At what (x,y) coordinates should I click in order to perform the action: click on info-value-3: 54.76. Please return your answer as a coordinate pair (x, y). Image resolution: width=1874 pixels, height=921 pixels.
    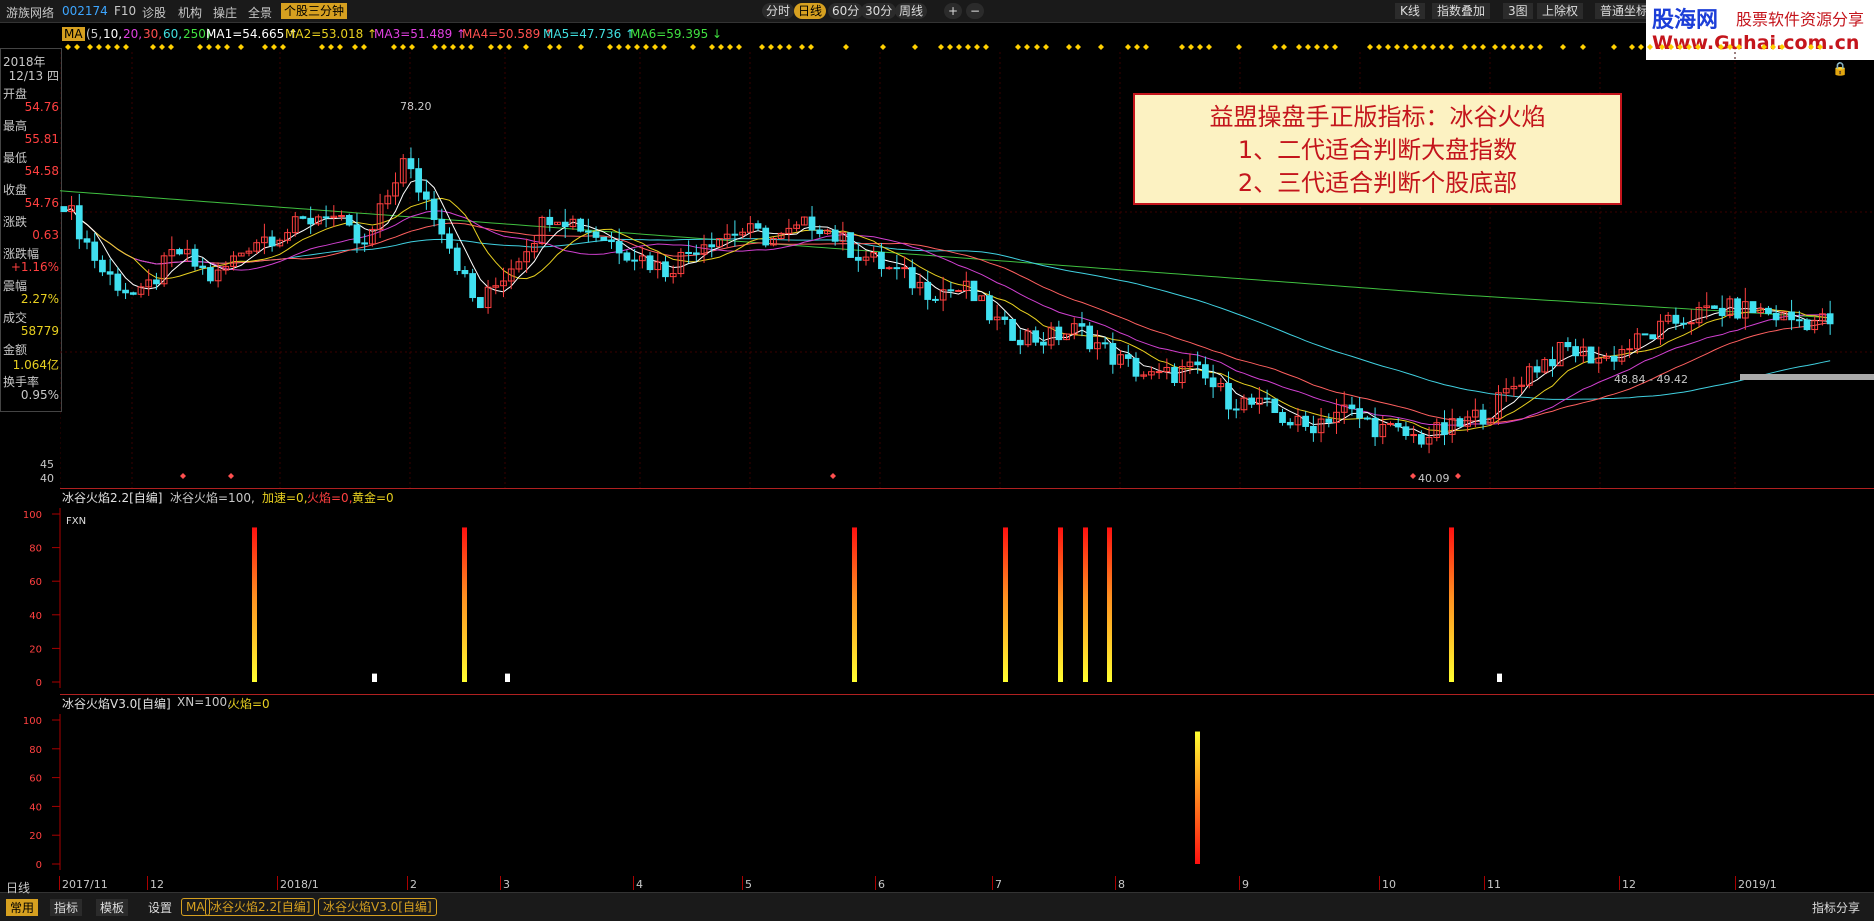
    Looking at the image, I should click on (41, 203).